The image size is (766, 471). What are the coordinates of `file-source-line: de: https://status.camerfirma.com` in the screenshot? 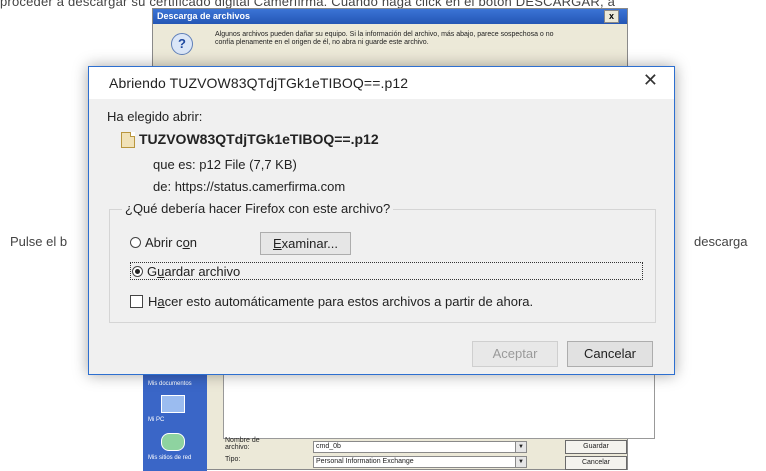 It's located at (249, 186).